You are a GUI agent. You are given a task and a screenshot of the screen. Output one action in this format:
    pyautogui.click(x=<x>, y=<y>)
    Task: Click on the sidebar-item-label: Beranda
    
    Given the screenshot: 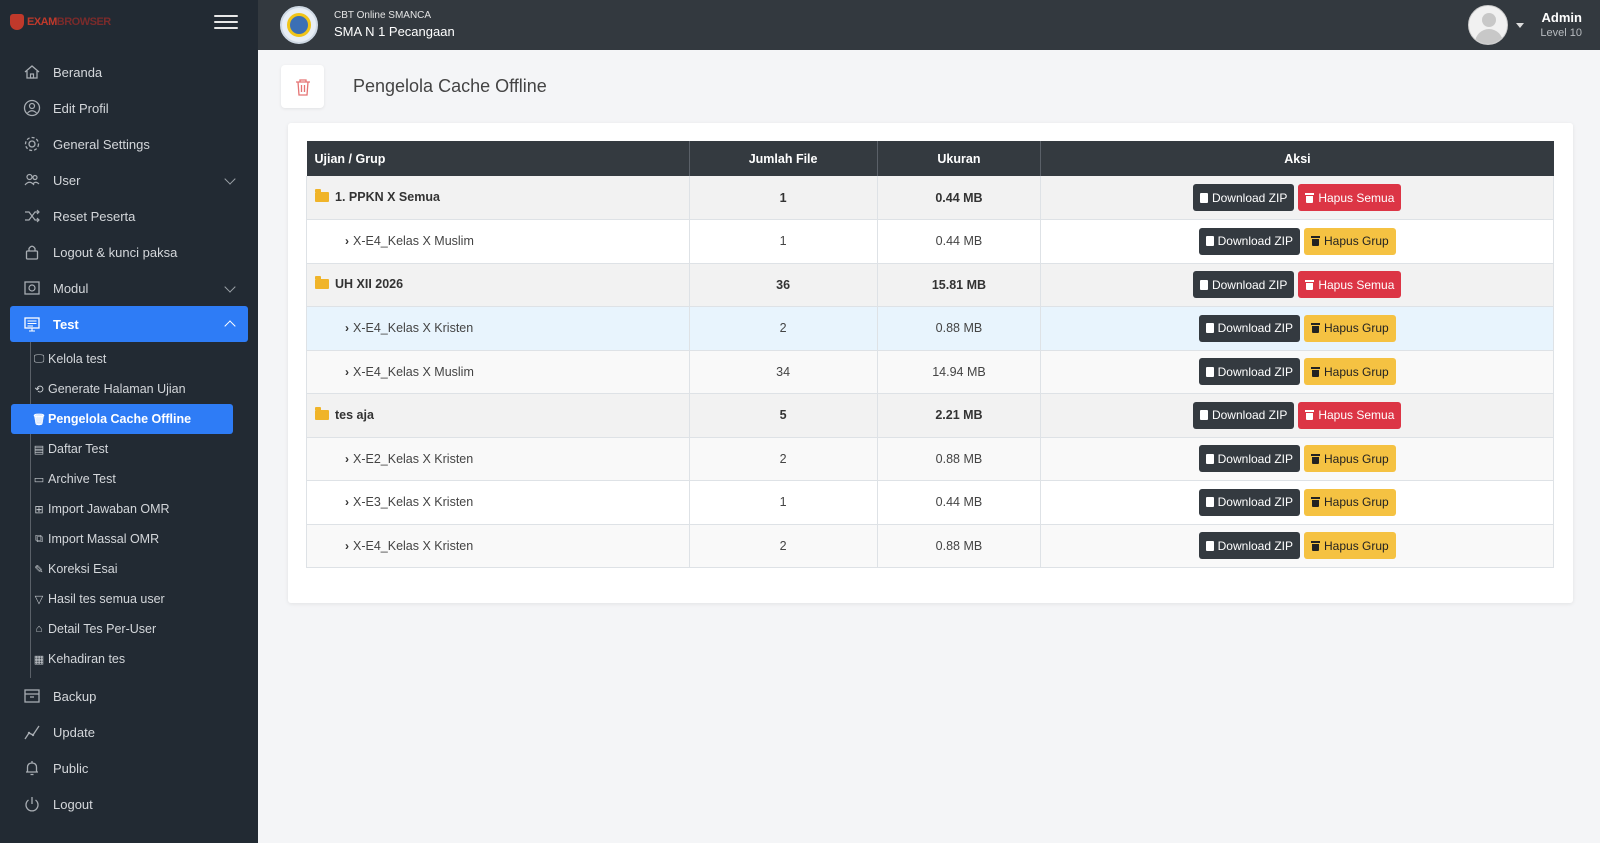 What is the action you would take?
    pyautogui.click(x=78, y=72)
    